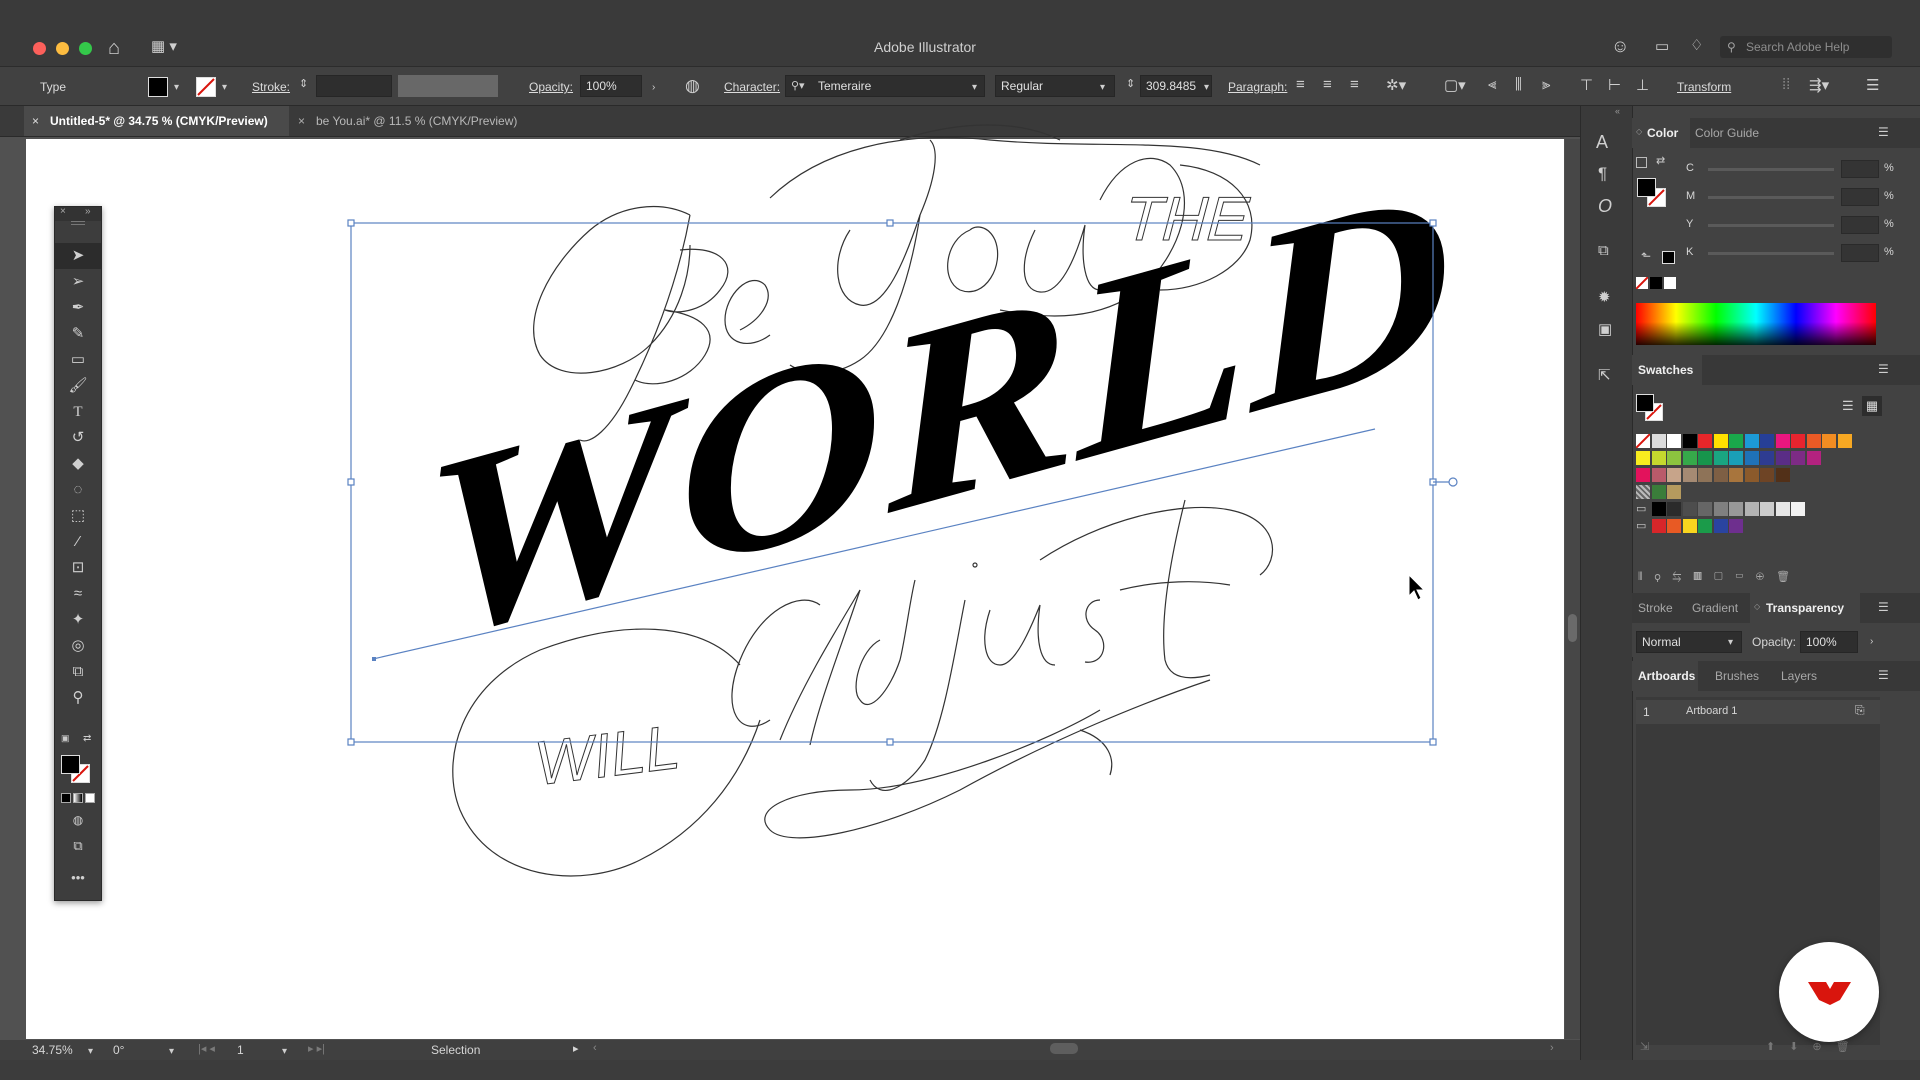 This screenshot has height=1080, width=1920. I want to click on transparency-opacity-arrow: ›, so click(1871, 641).